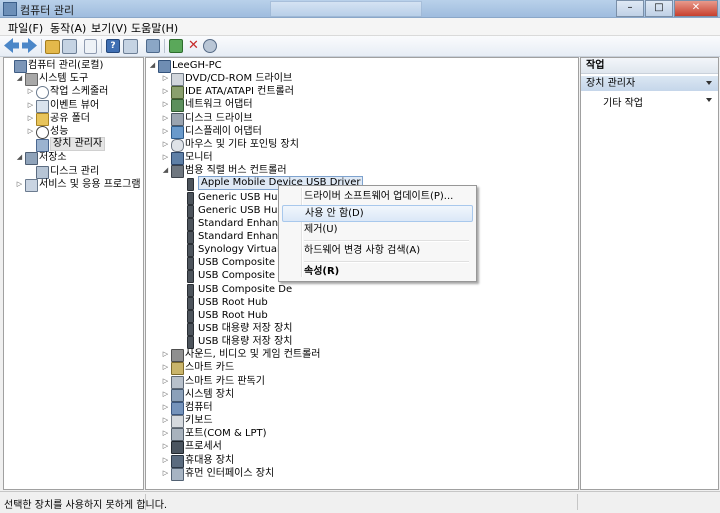  I want to click on display-icon, so click(177, 132).